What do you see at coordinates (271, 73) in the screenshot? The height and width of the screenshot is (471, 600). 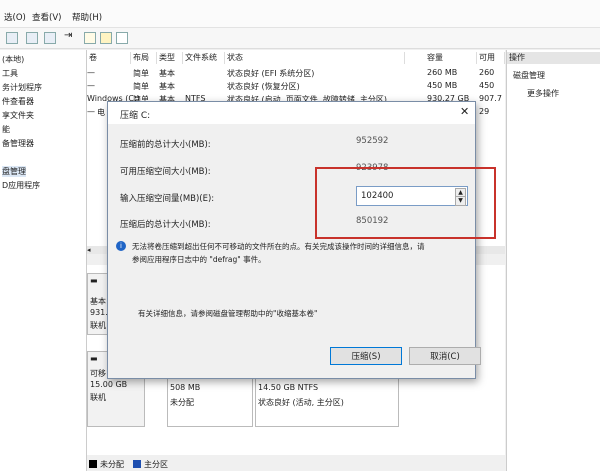 I see `cell-status: 状态良好 (EFI 系统分区)` at bounding box center [271, 73].